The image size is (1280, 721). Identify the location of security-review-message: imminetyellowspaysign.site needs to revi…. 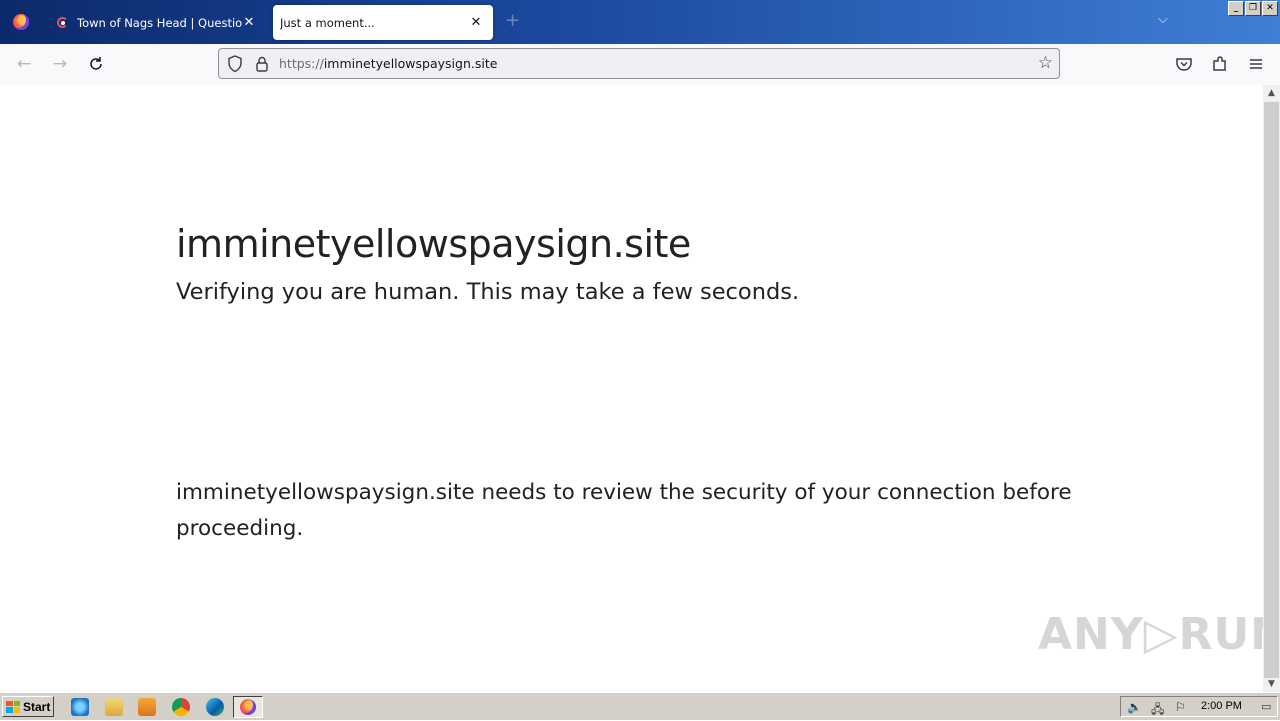
(624, 510).